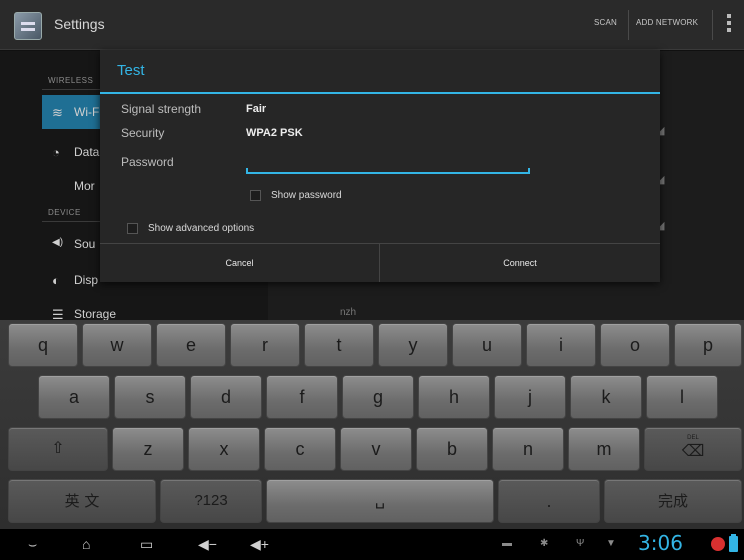  I want to click on key-b: b, so click(452, 449).